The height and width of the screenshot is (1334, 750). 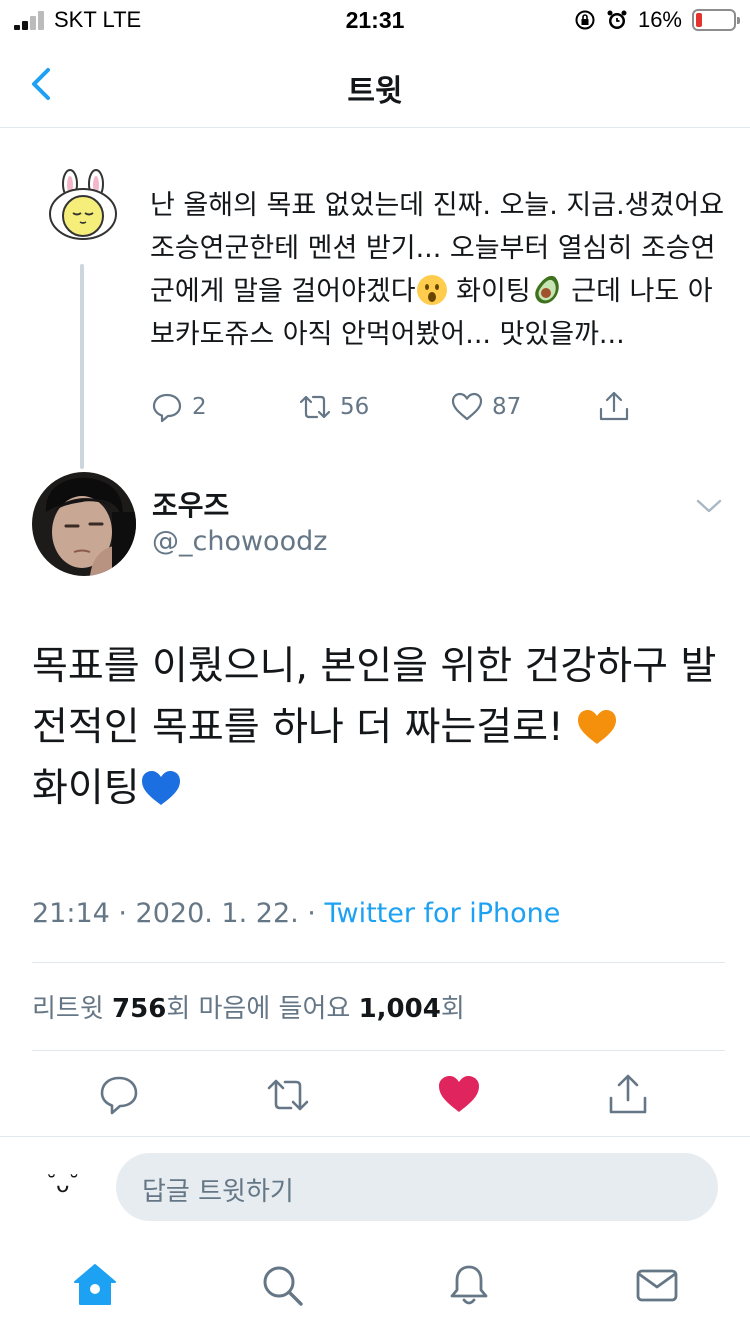 I want to click on alarm-icon, so click(x=617, y=19).